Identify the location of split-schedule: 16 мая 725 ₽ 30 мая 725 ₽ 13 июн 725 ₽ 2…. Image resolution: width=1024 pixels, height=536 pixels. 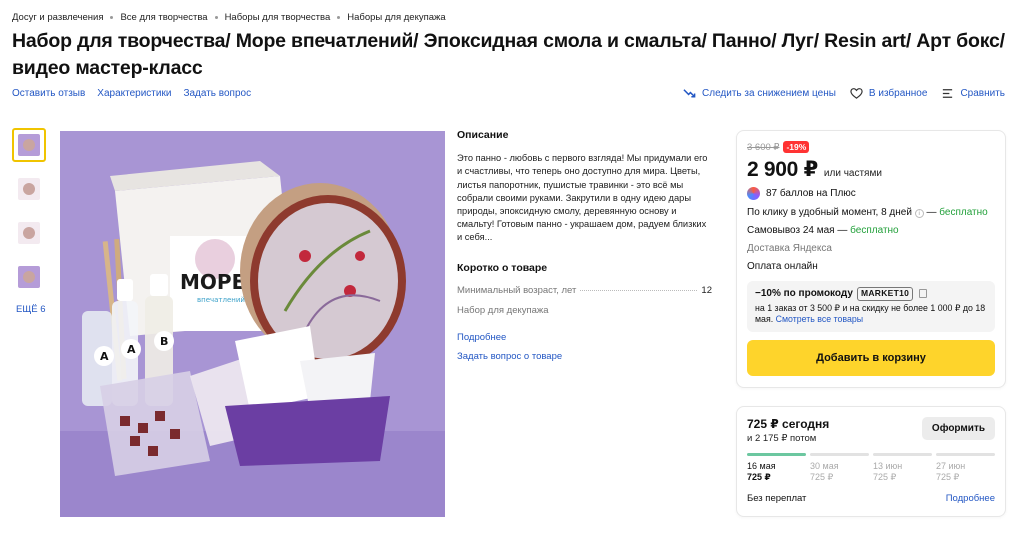
(871, 472).